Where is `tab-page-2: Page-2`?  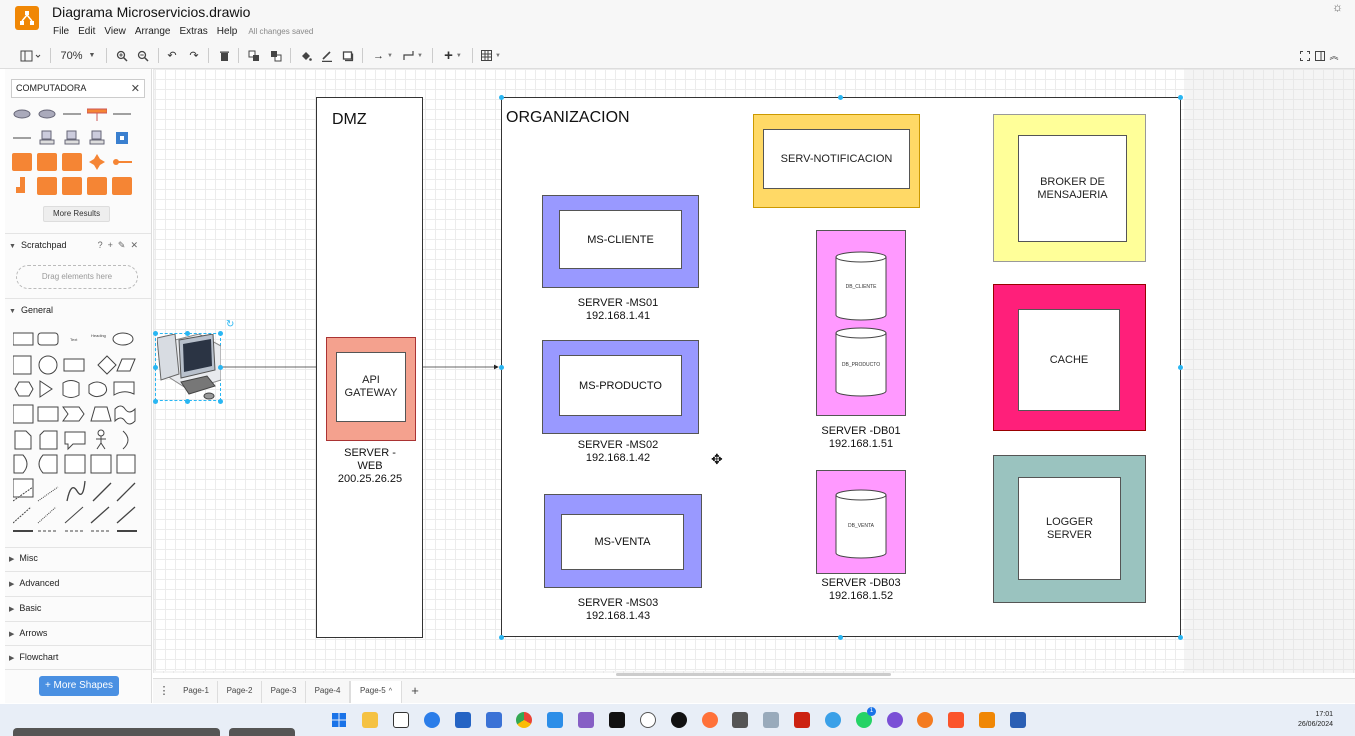 tab-page-2: Page-2 is located at coordinates (240, 692).